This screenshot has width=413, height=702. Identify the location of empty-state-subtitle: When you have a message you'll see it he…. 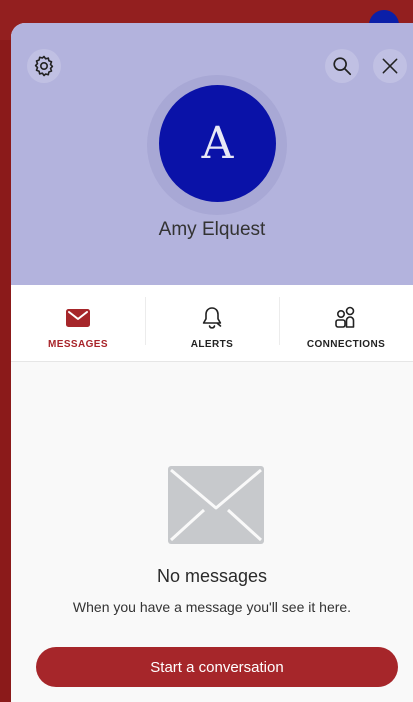
(212, 607).